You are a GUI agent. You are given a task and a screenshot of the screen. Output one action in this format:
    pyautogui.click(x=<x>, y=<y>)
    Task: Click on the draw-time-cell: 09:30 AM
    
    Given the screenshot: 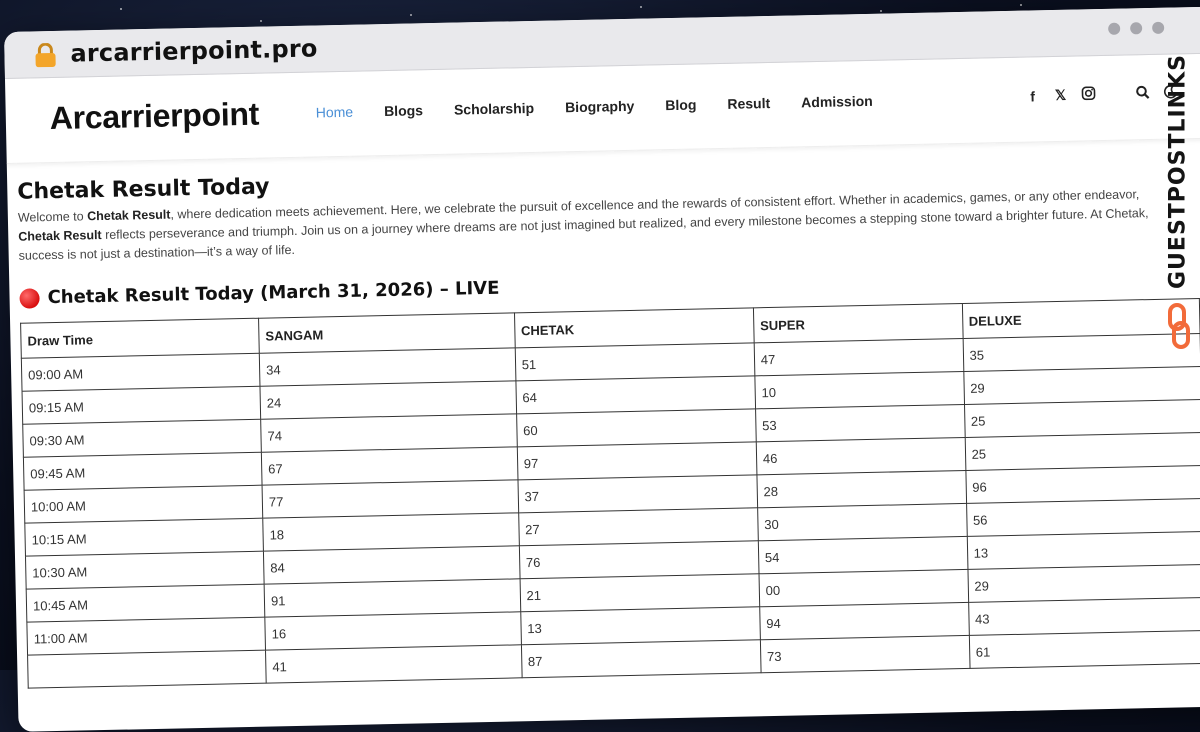 What is the action you would take?
    pyautogui.click(x=142, y=438)
    